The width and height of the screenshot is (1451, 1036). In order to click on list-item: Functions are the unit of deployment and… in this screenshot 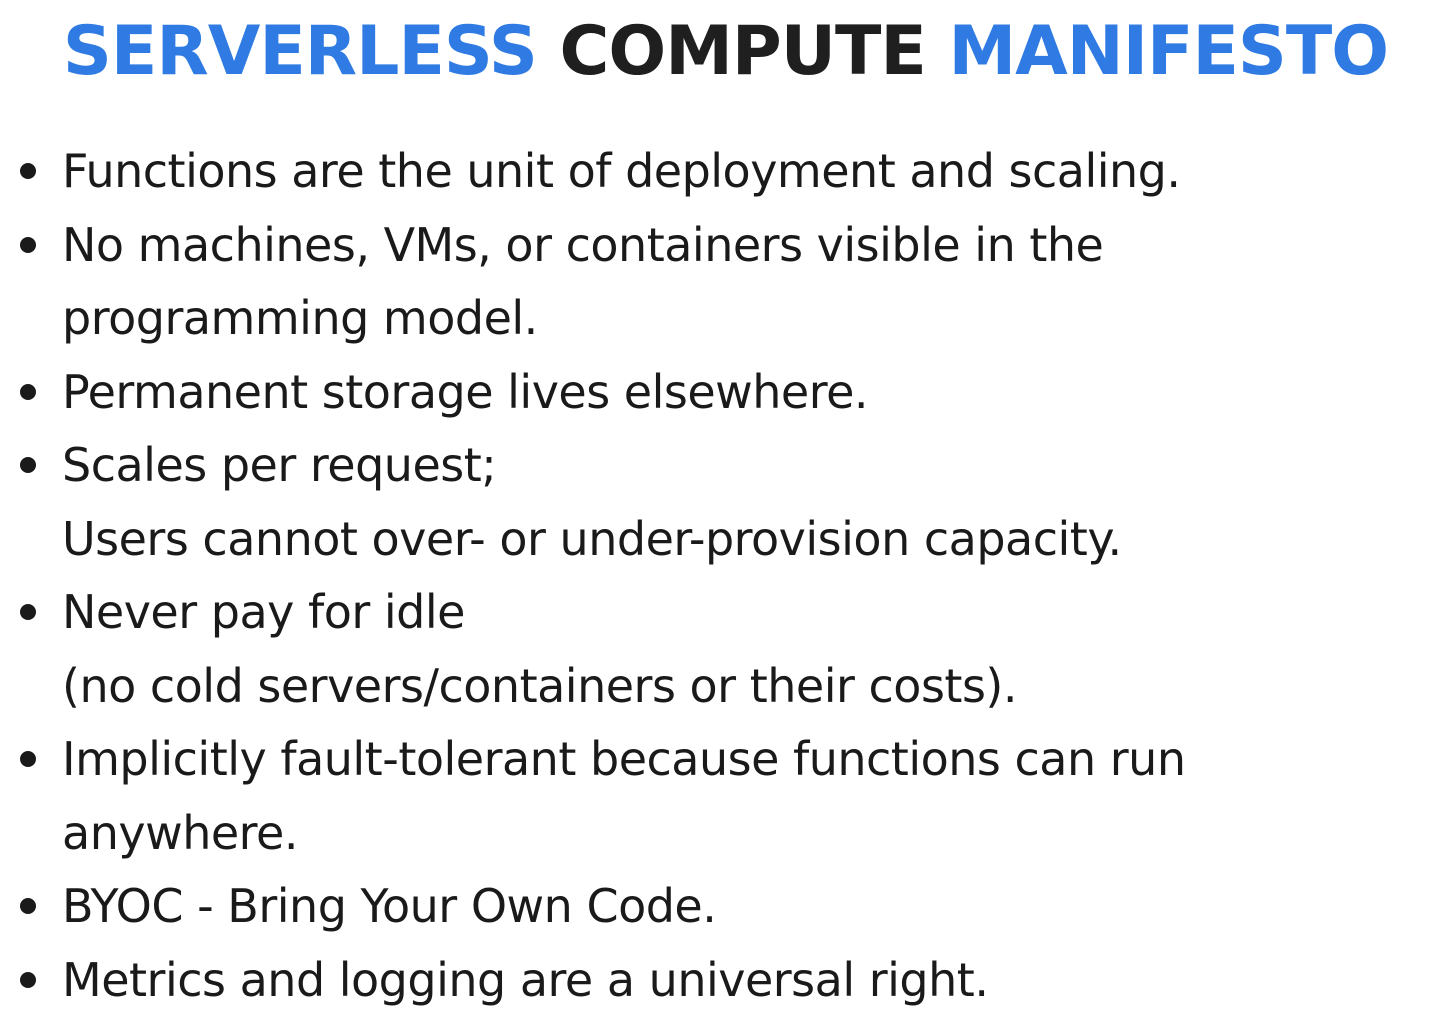, I will do `click(725, 172)`.